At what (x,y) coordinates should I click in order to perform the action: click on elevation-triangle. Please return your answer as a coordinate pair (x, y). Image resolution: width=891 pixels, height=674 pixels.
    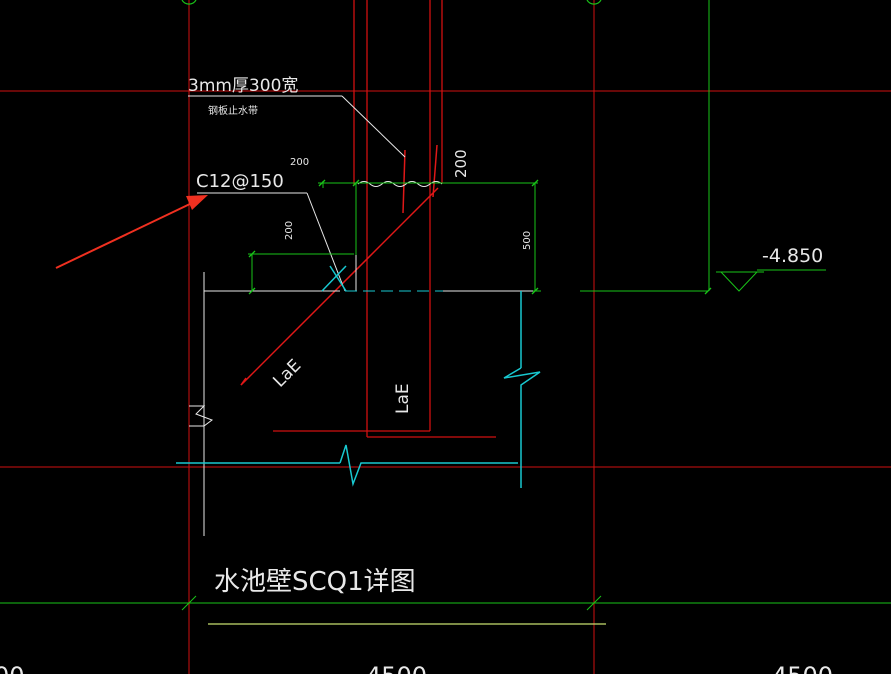
    Looking at the image, I should click on (739, 281).